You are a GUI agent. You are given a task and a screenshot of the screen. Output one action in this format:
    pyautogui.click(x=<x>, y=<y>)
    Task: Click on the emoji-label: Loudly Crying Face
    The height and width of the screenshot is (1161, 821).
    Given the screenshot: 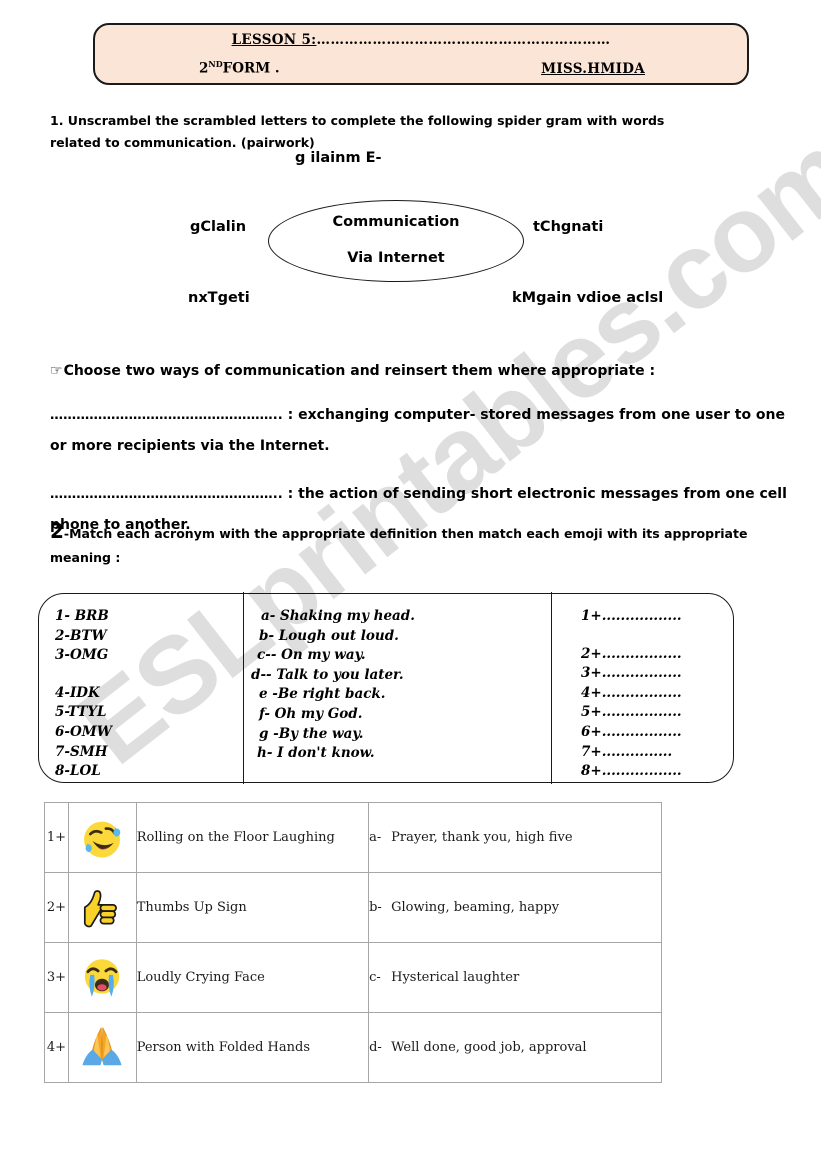 What is the action you would take?
    pyautogui.click(x=252, y=977)
    